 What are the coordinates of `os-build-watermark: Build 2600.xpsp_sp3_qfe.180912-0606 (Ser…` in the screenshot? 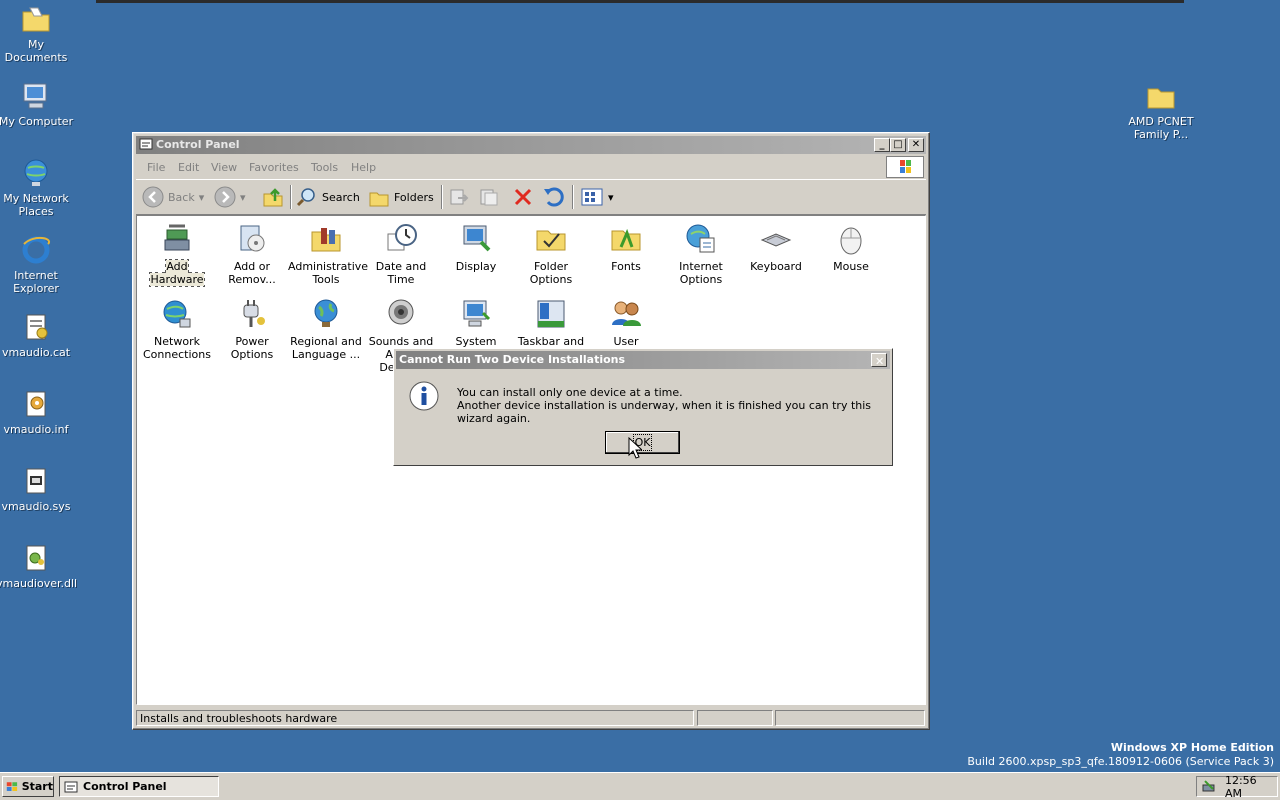 It's located at (1120, 761).